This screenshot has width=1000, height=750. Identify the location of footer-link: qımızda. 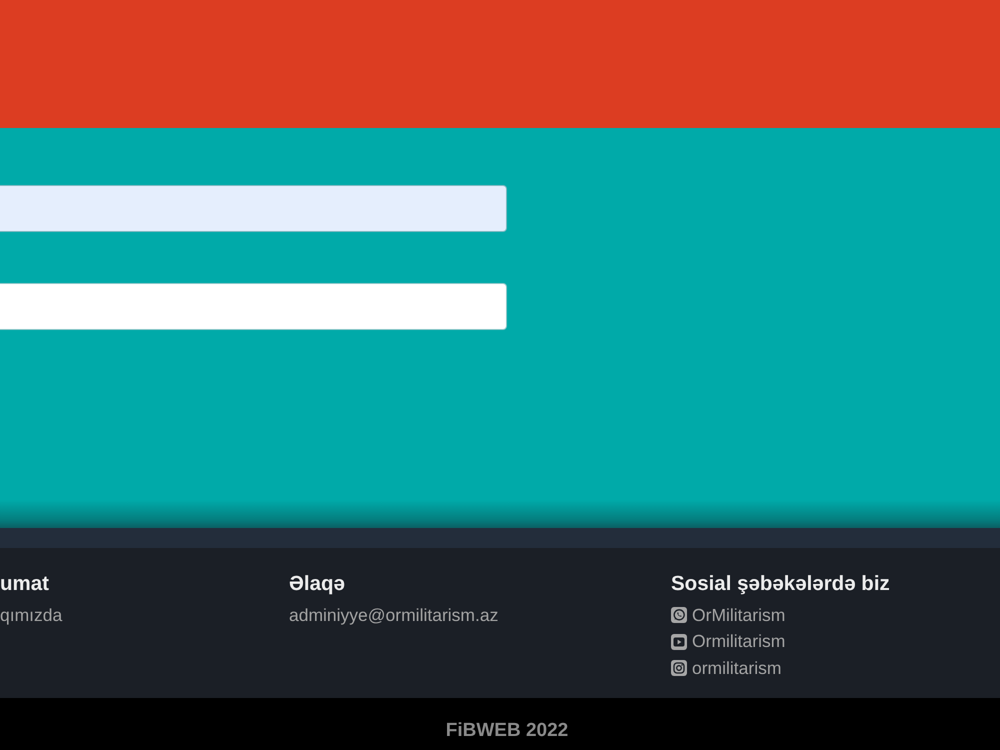
(31, 615).